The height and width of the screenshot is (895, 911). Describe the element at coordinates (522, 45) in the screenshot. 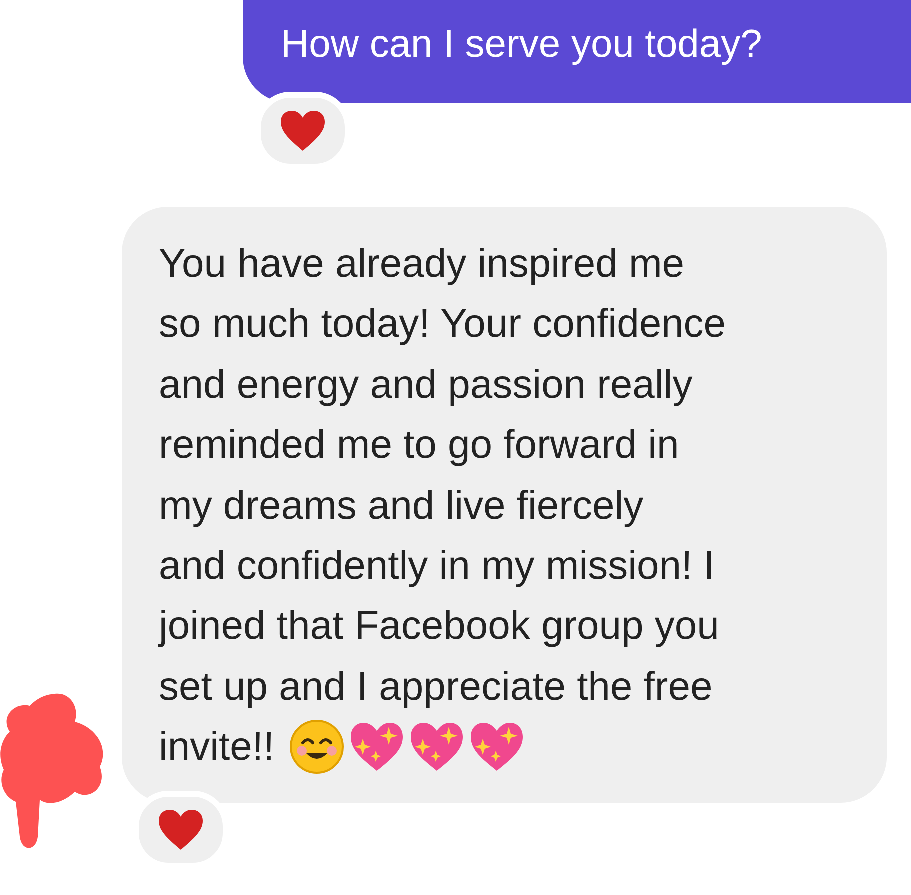

I see `message-text: How can I serve you today?` at that location.